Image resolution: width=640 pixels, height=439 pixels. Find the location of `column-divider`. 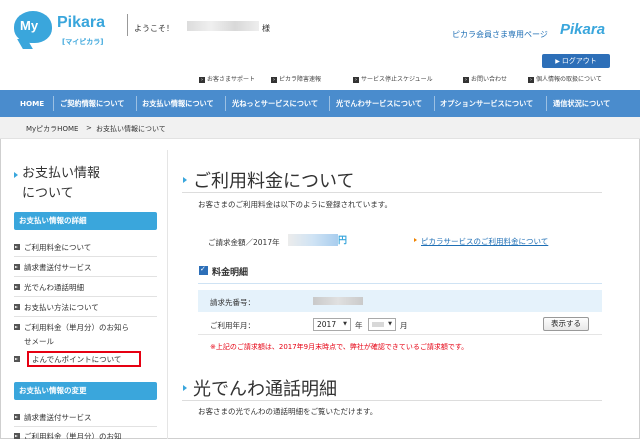

column-divider is located at coordinates (167, 294).